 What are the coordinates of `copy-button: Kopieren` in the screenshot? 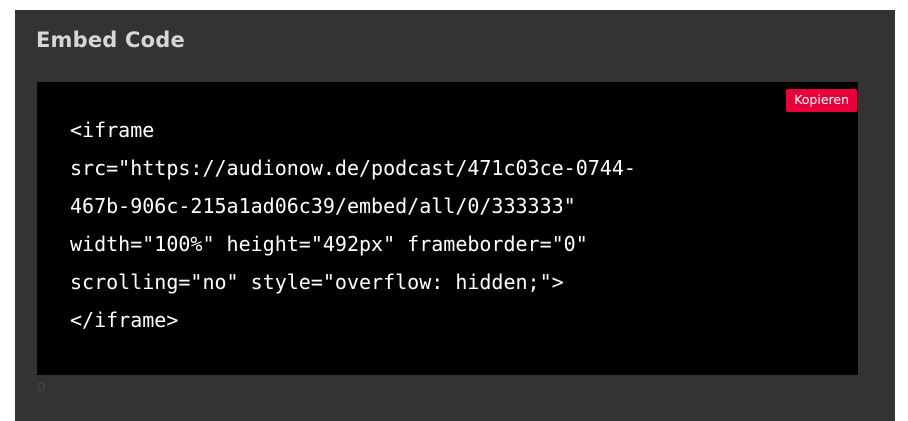 It's located at (821, 100).